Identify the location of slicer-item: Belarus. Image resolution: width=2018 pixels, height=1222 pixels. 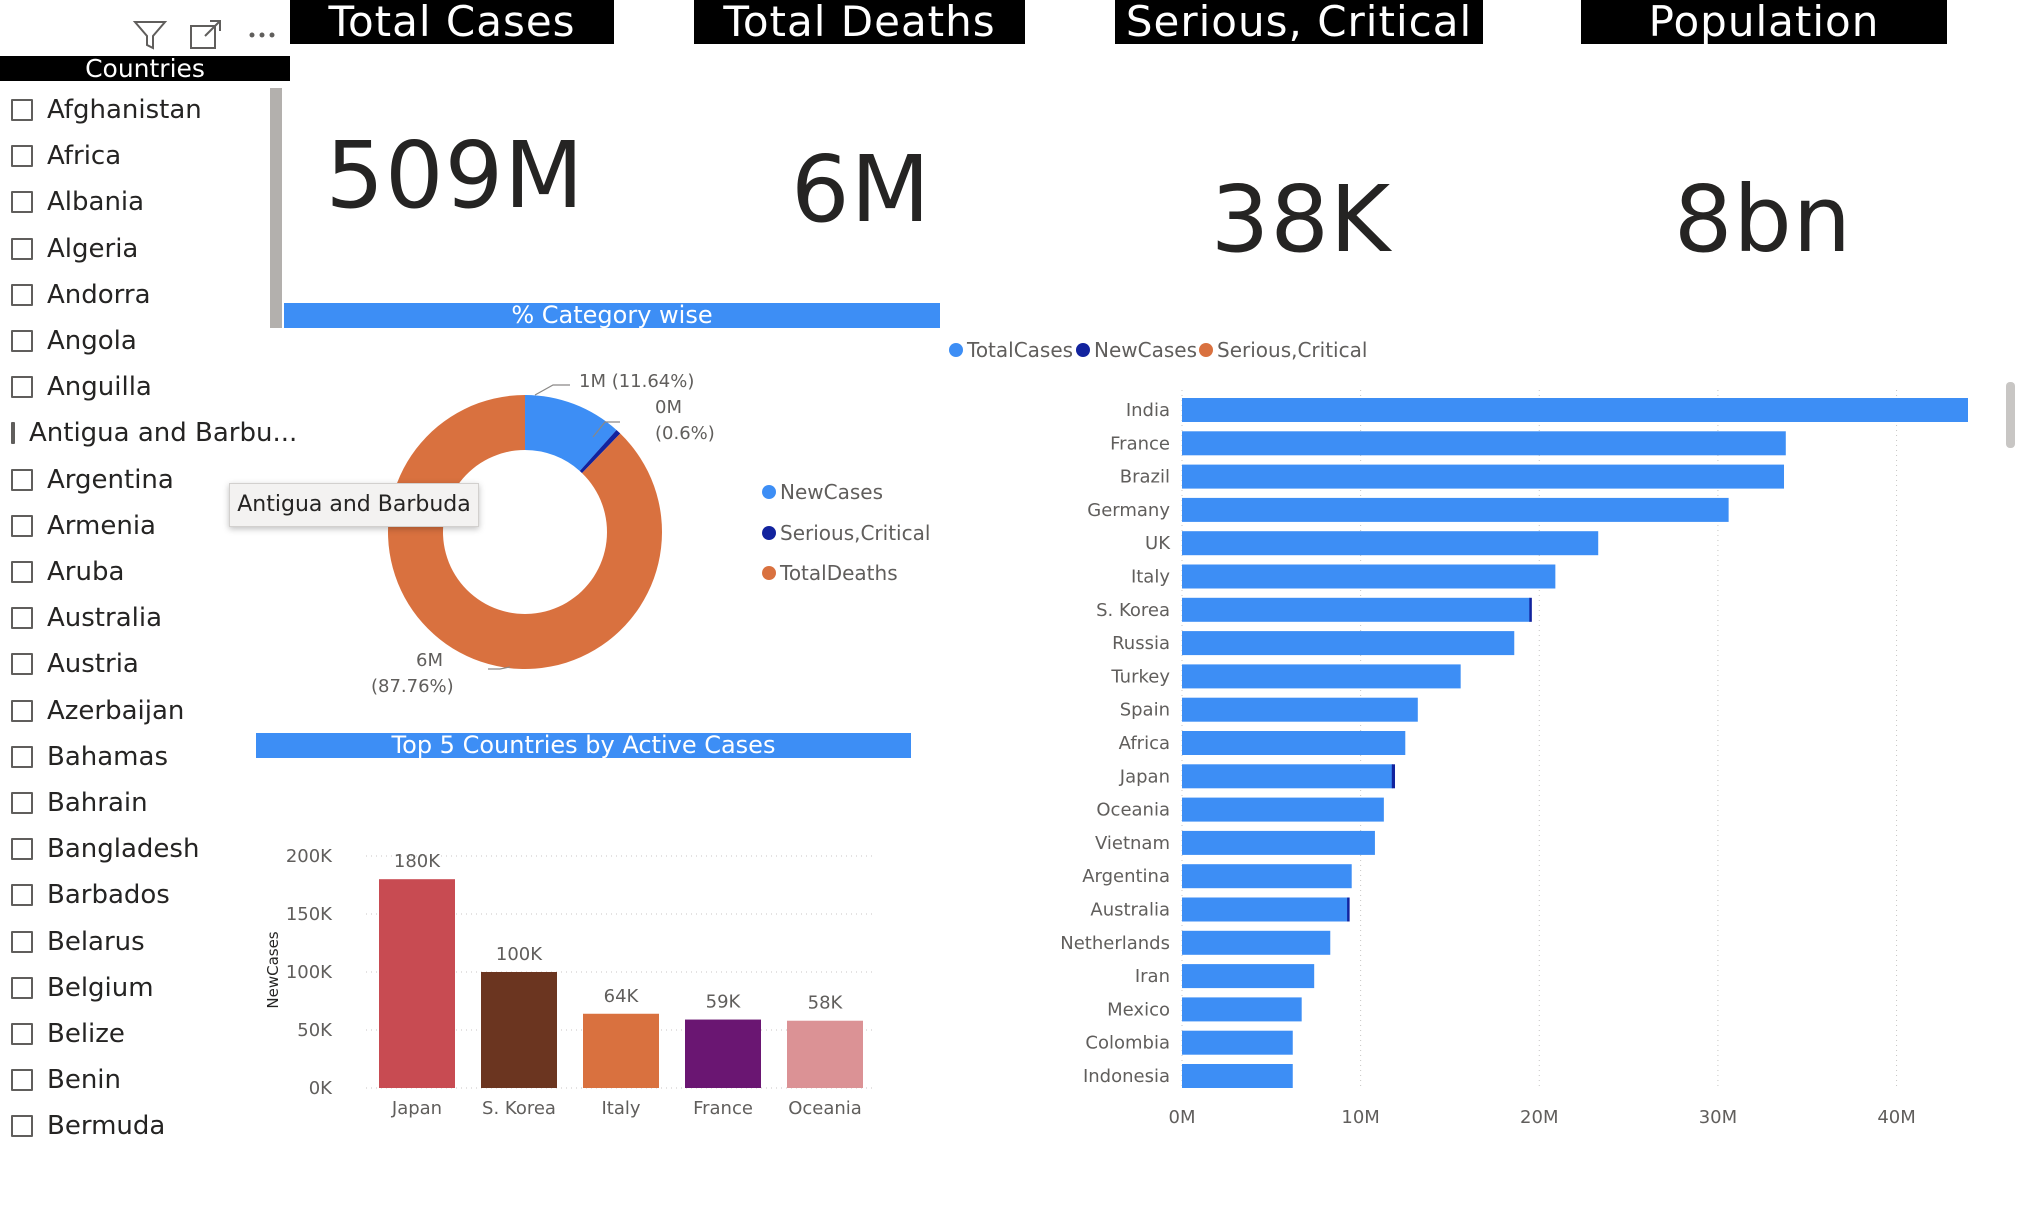
(140, 942).